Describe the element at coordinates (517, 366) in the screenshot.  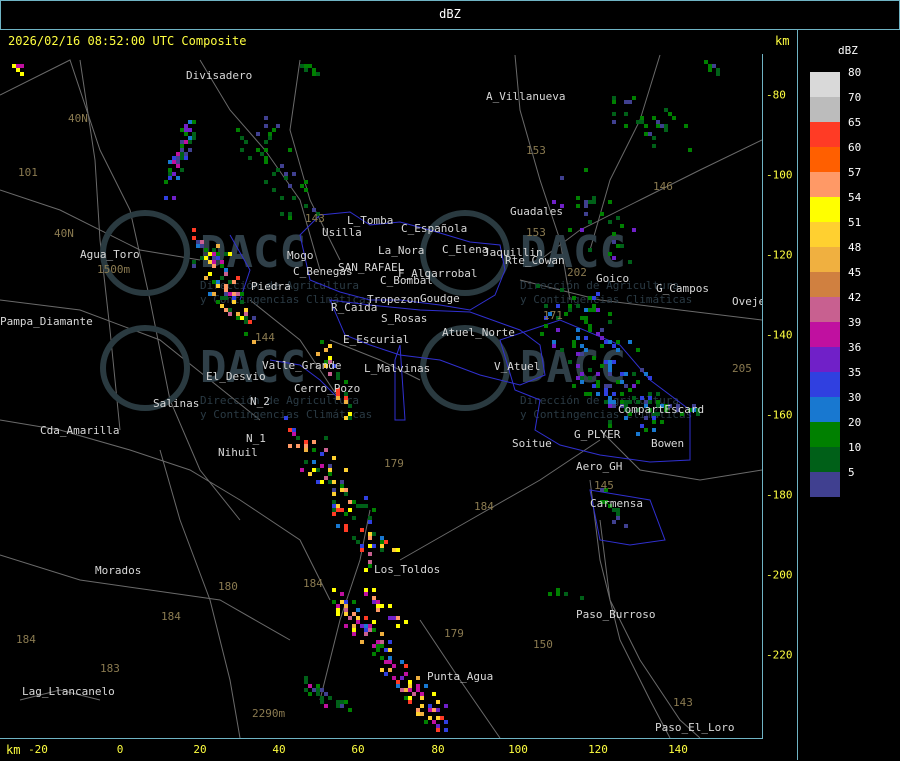
I see `place-label: V_Atuel` at that location.